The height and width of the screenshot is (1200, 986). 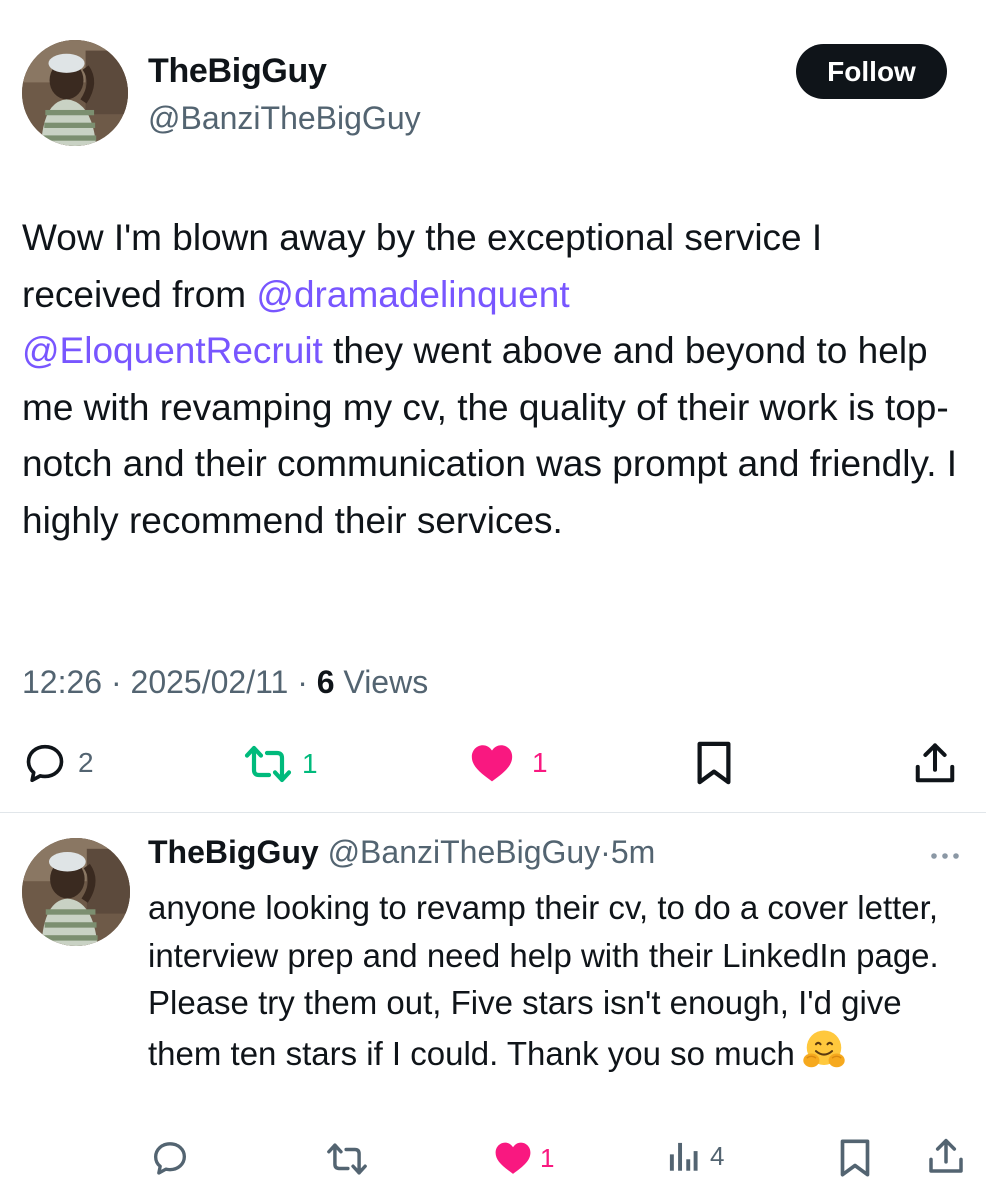 What do you see at coordinates (233, 852) in the screenshot?
I see `reply-author-name: TheBigGuy` at bounding box center [233, 852].